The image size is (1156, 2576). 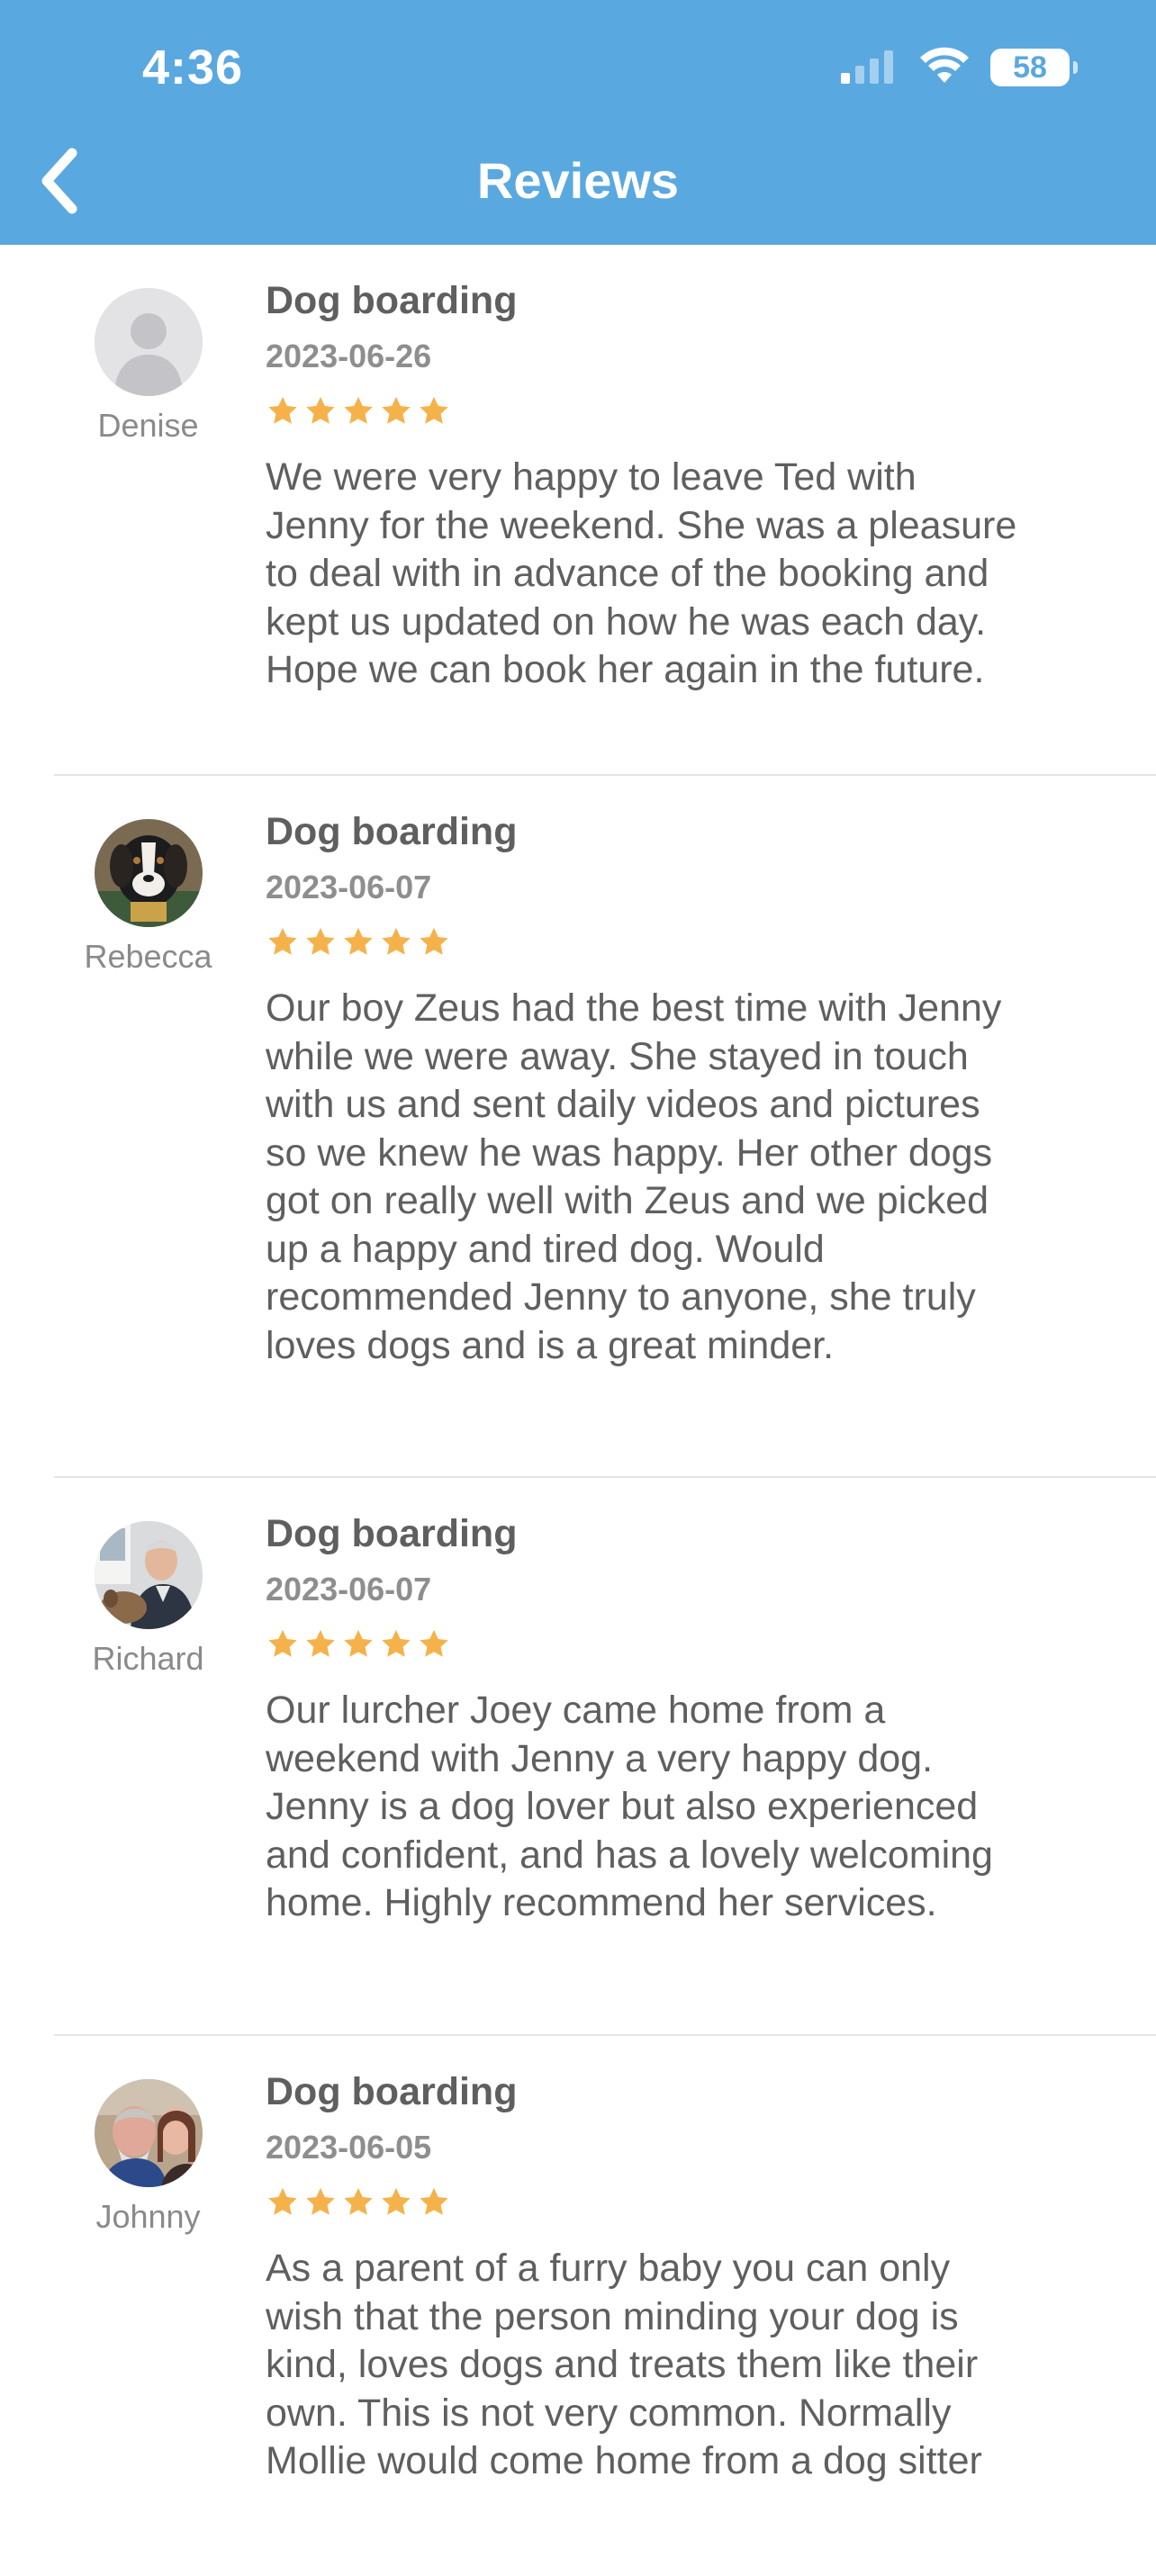 I want to click on page-title: Reviews, so click(x=578, y=180).